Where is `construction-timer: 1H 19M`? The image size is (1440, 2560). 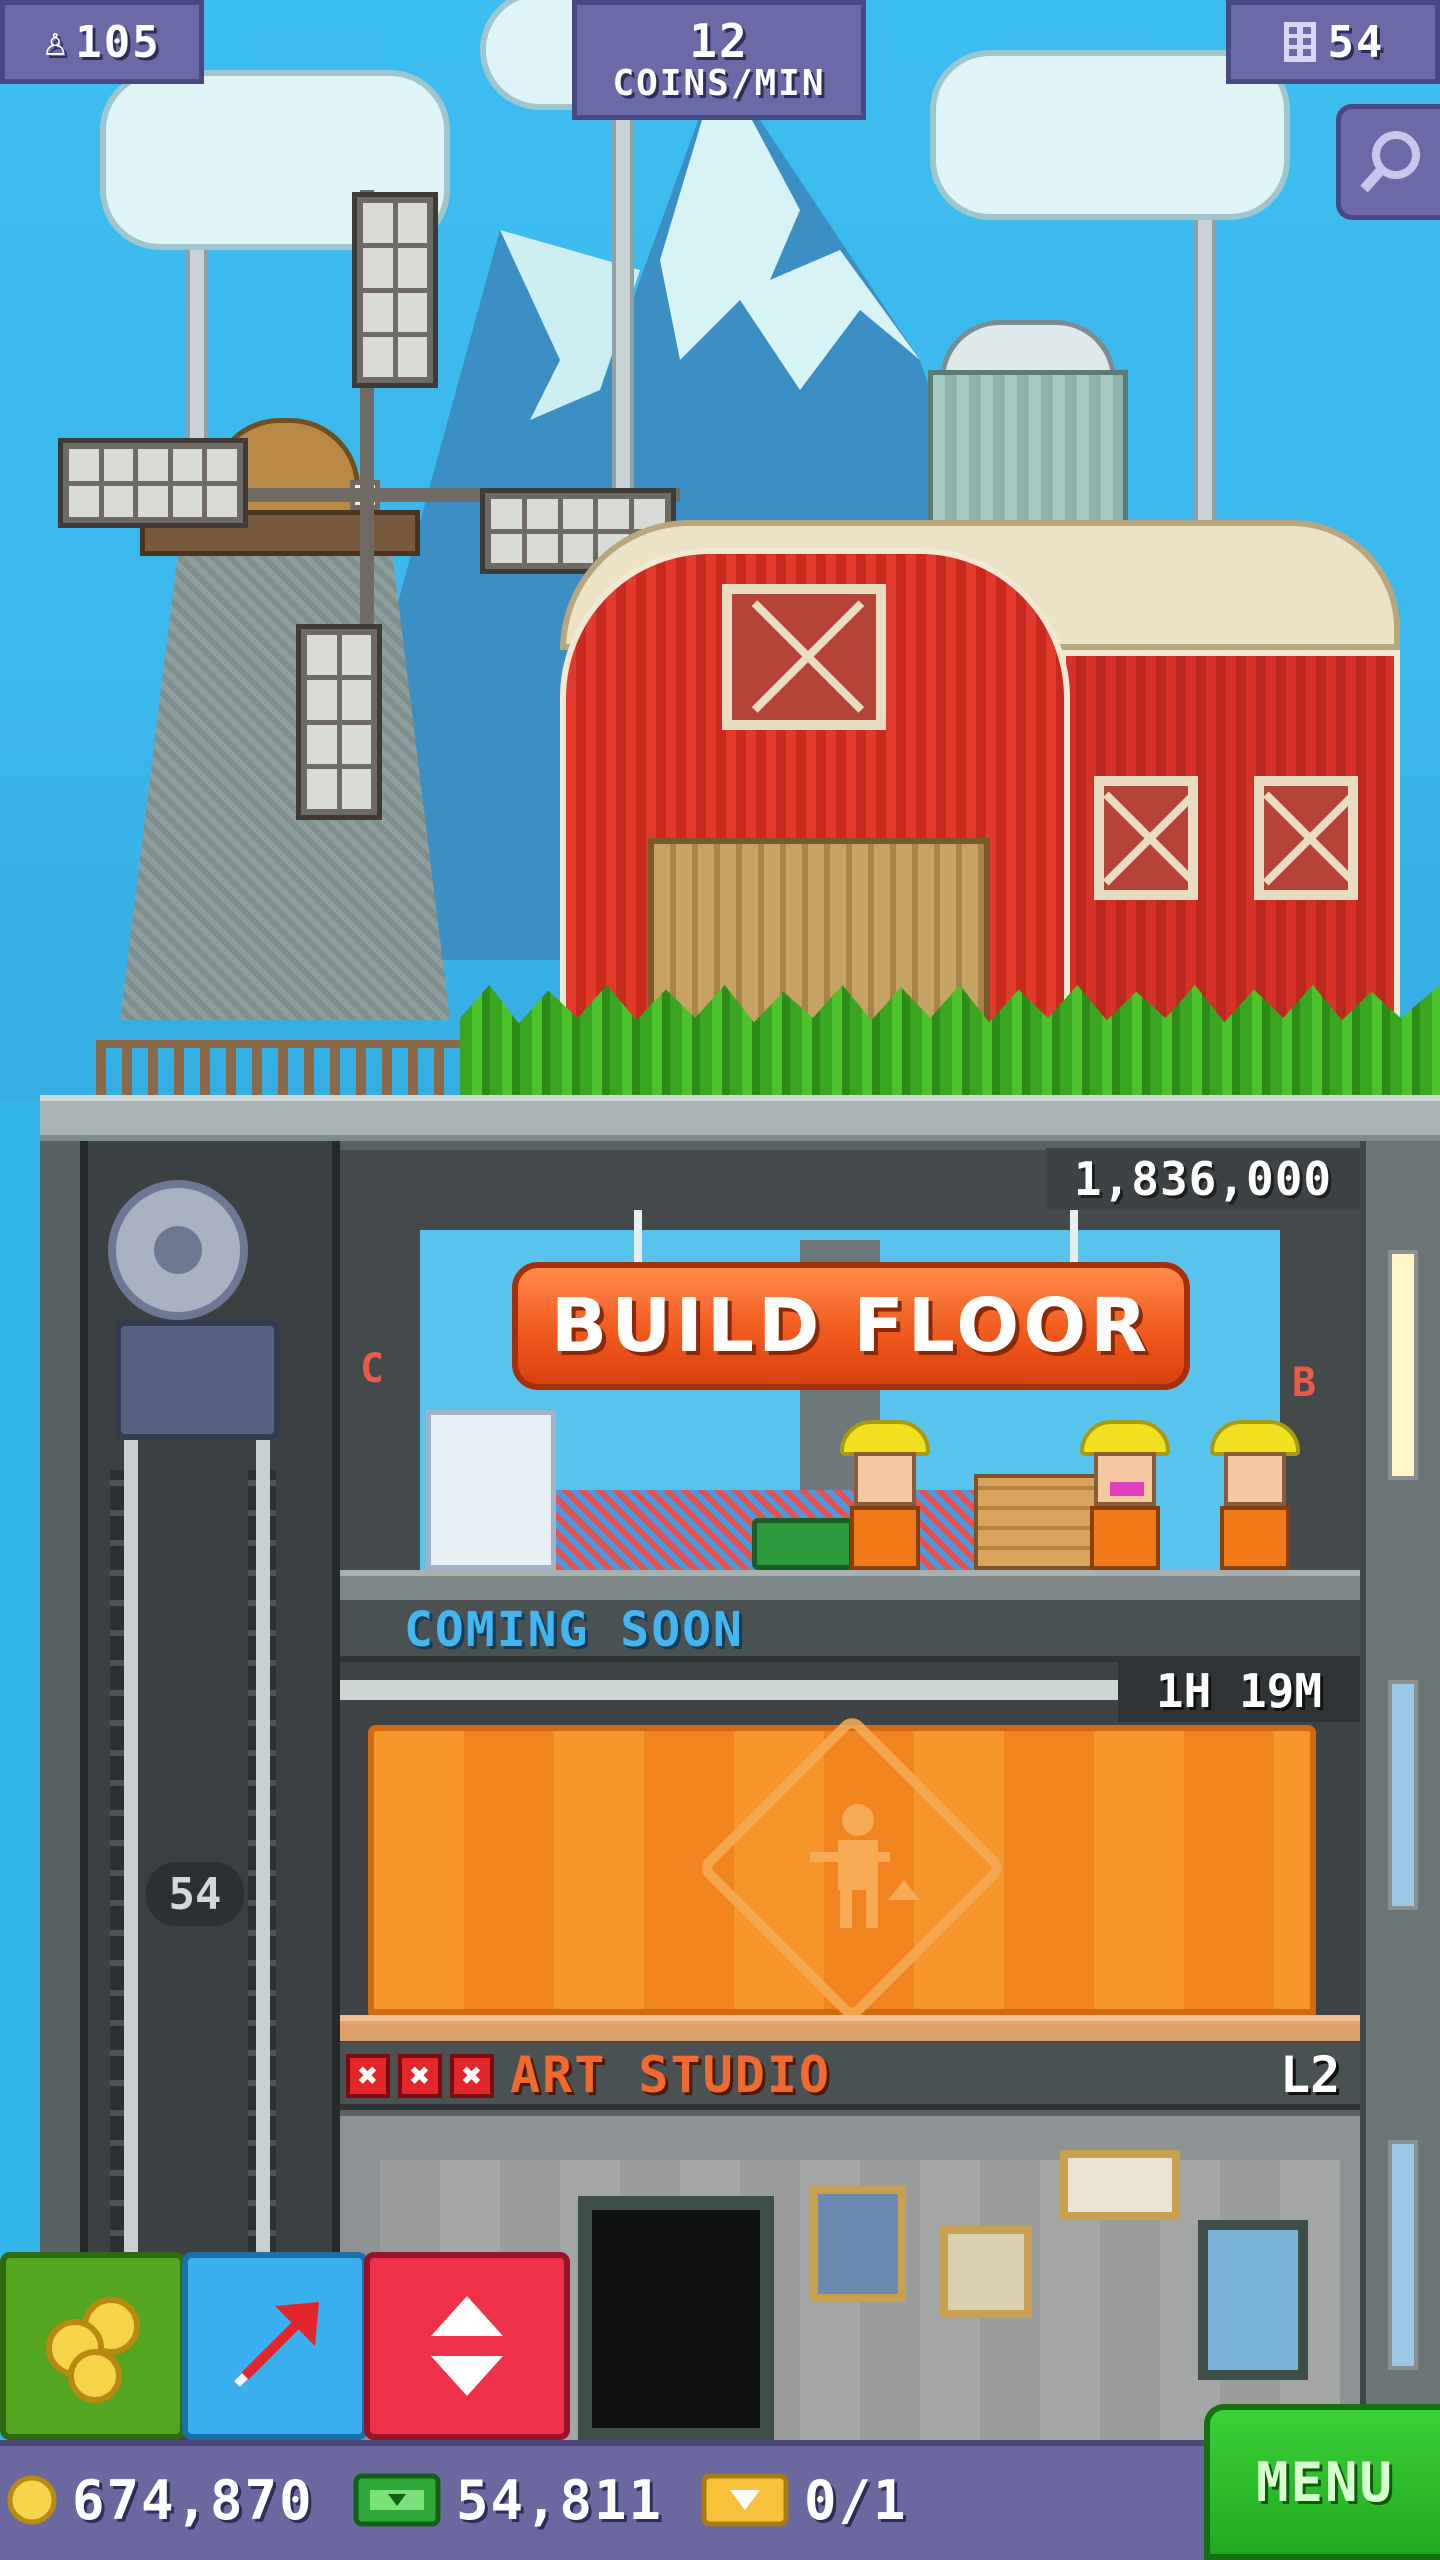
construction-timer: 1H 19M is located at coordinates (1239, 1691).